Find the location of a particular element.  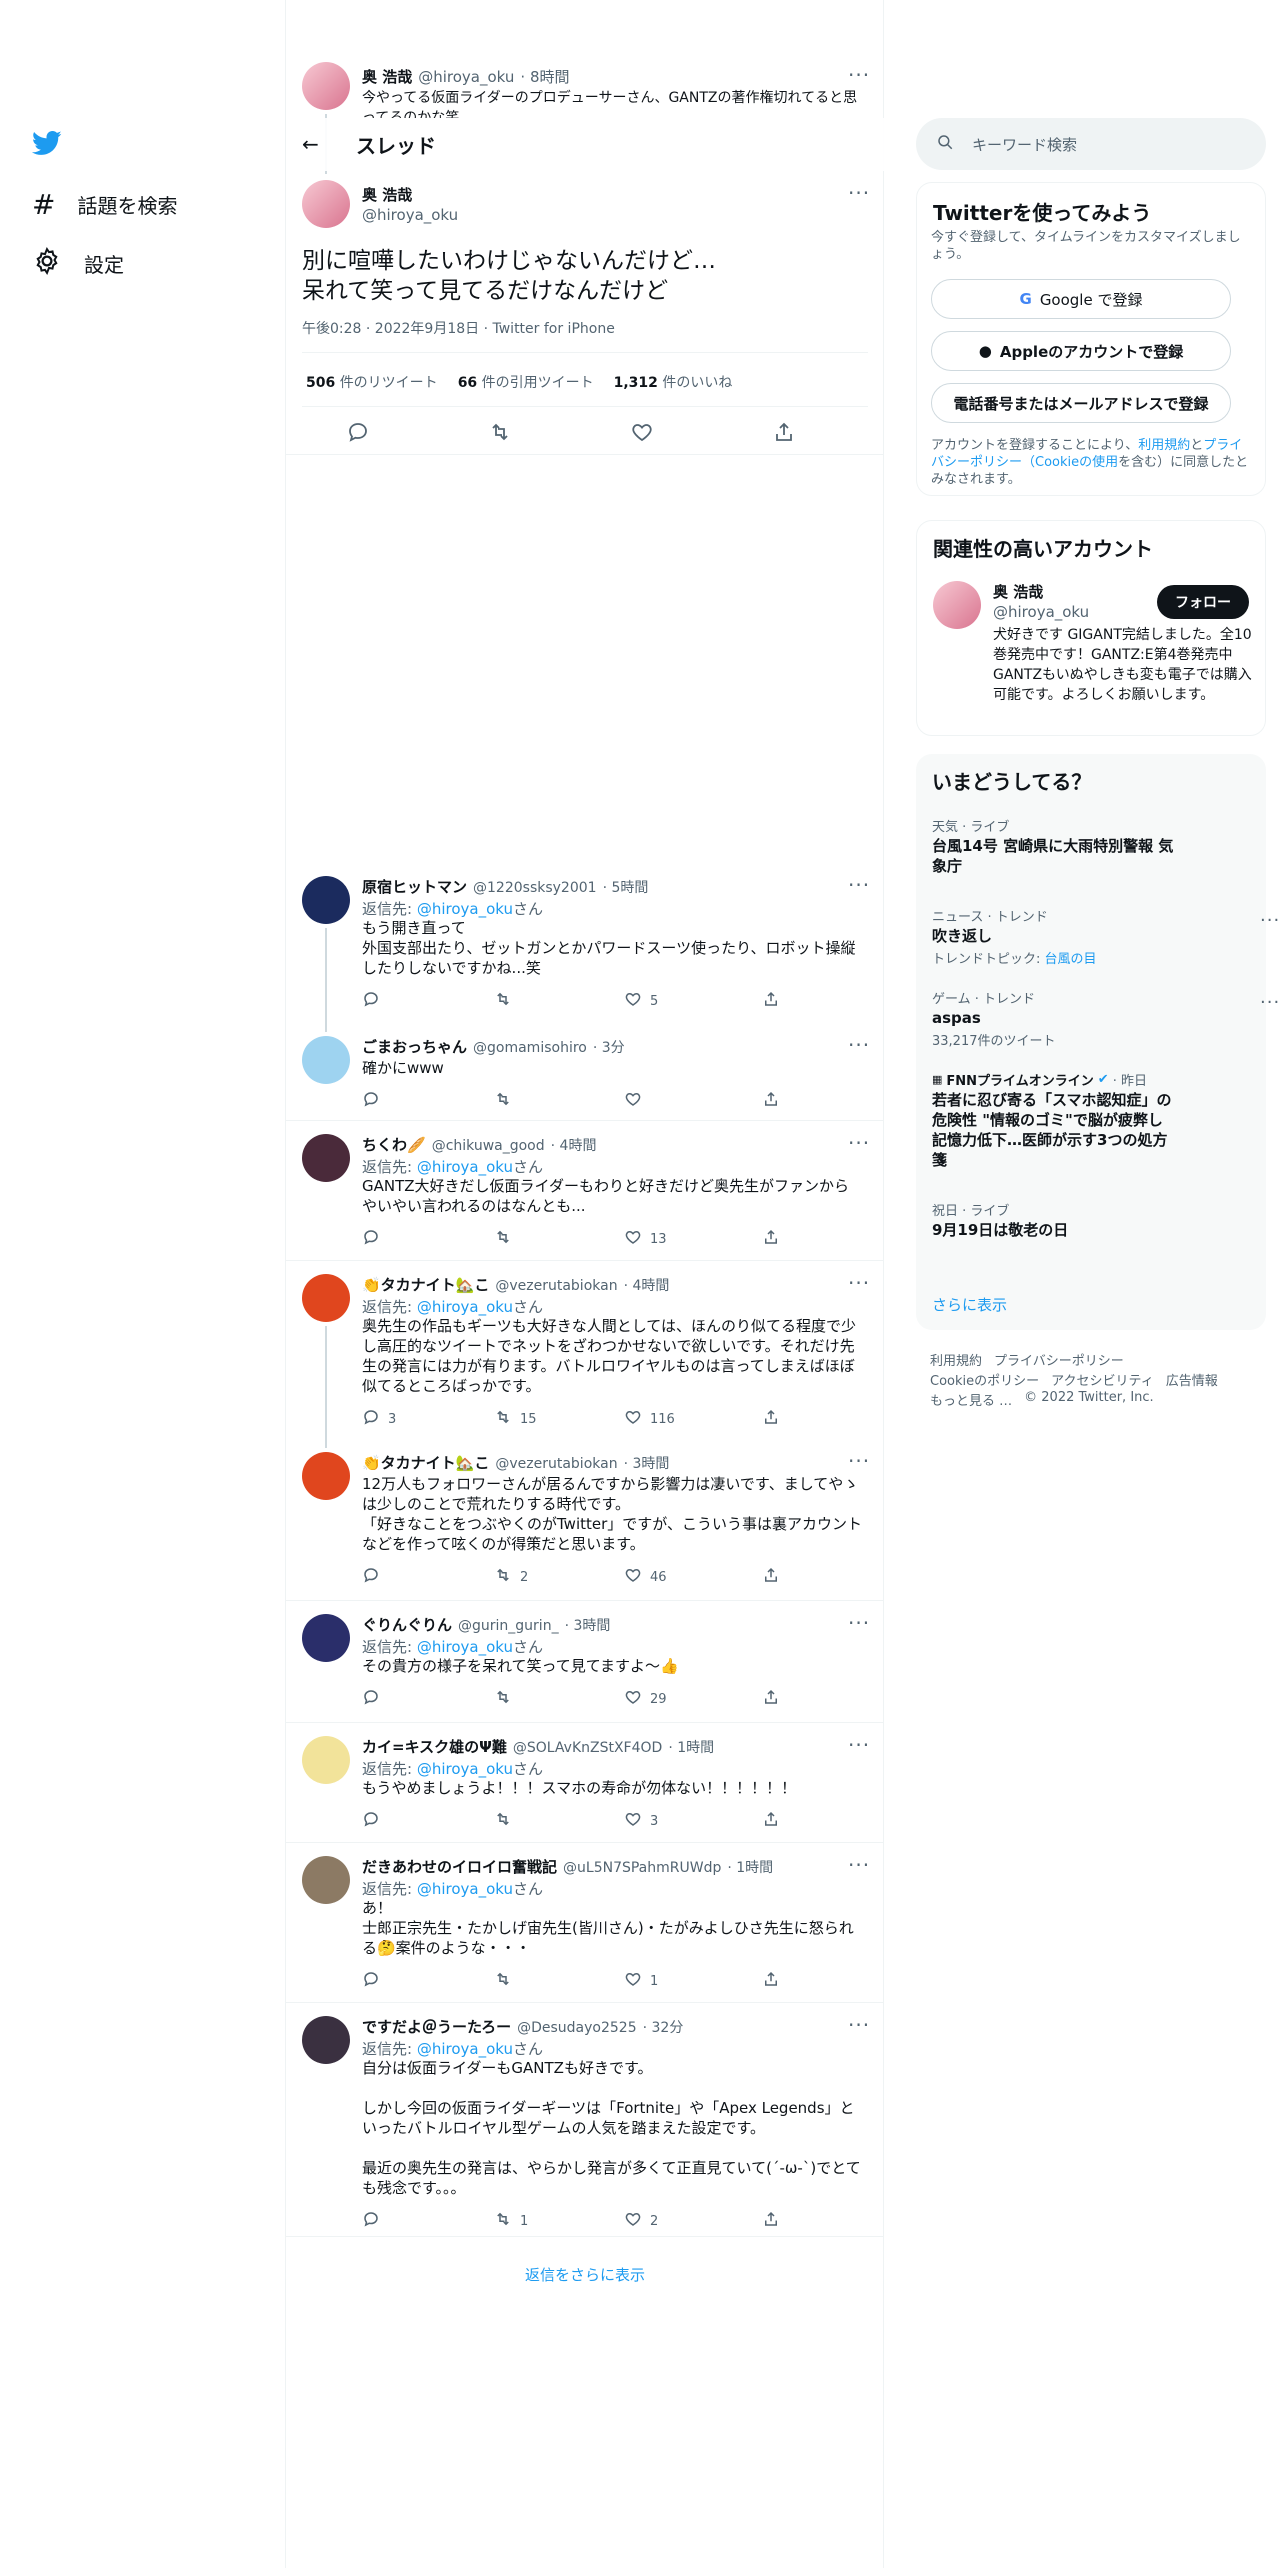

author-name: ちくわ🥖 is located at coordinates (394, 1144).